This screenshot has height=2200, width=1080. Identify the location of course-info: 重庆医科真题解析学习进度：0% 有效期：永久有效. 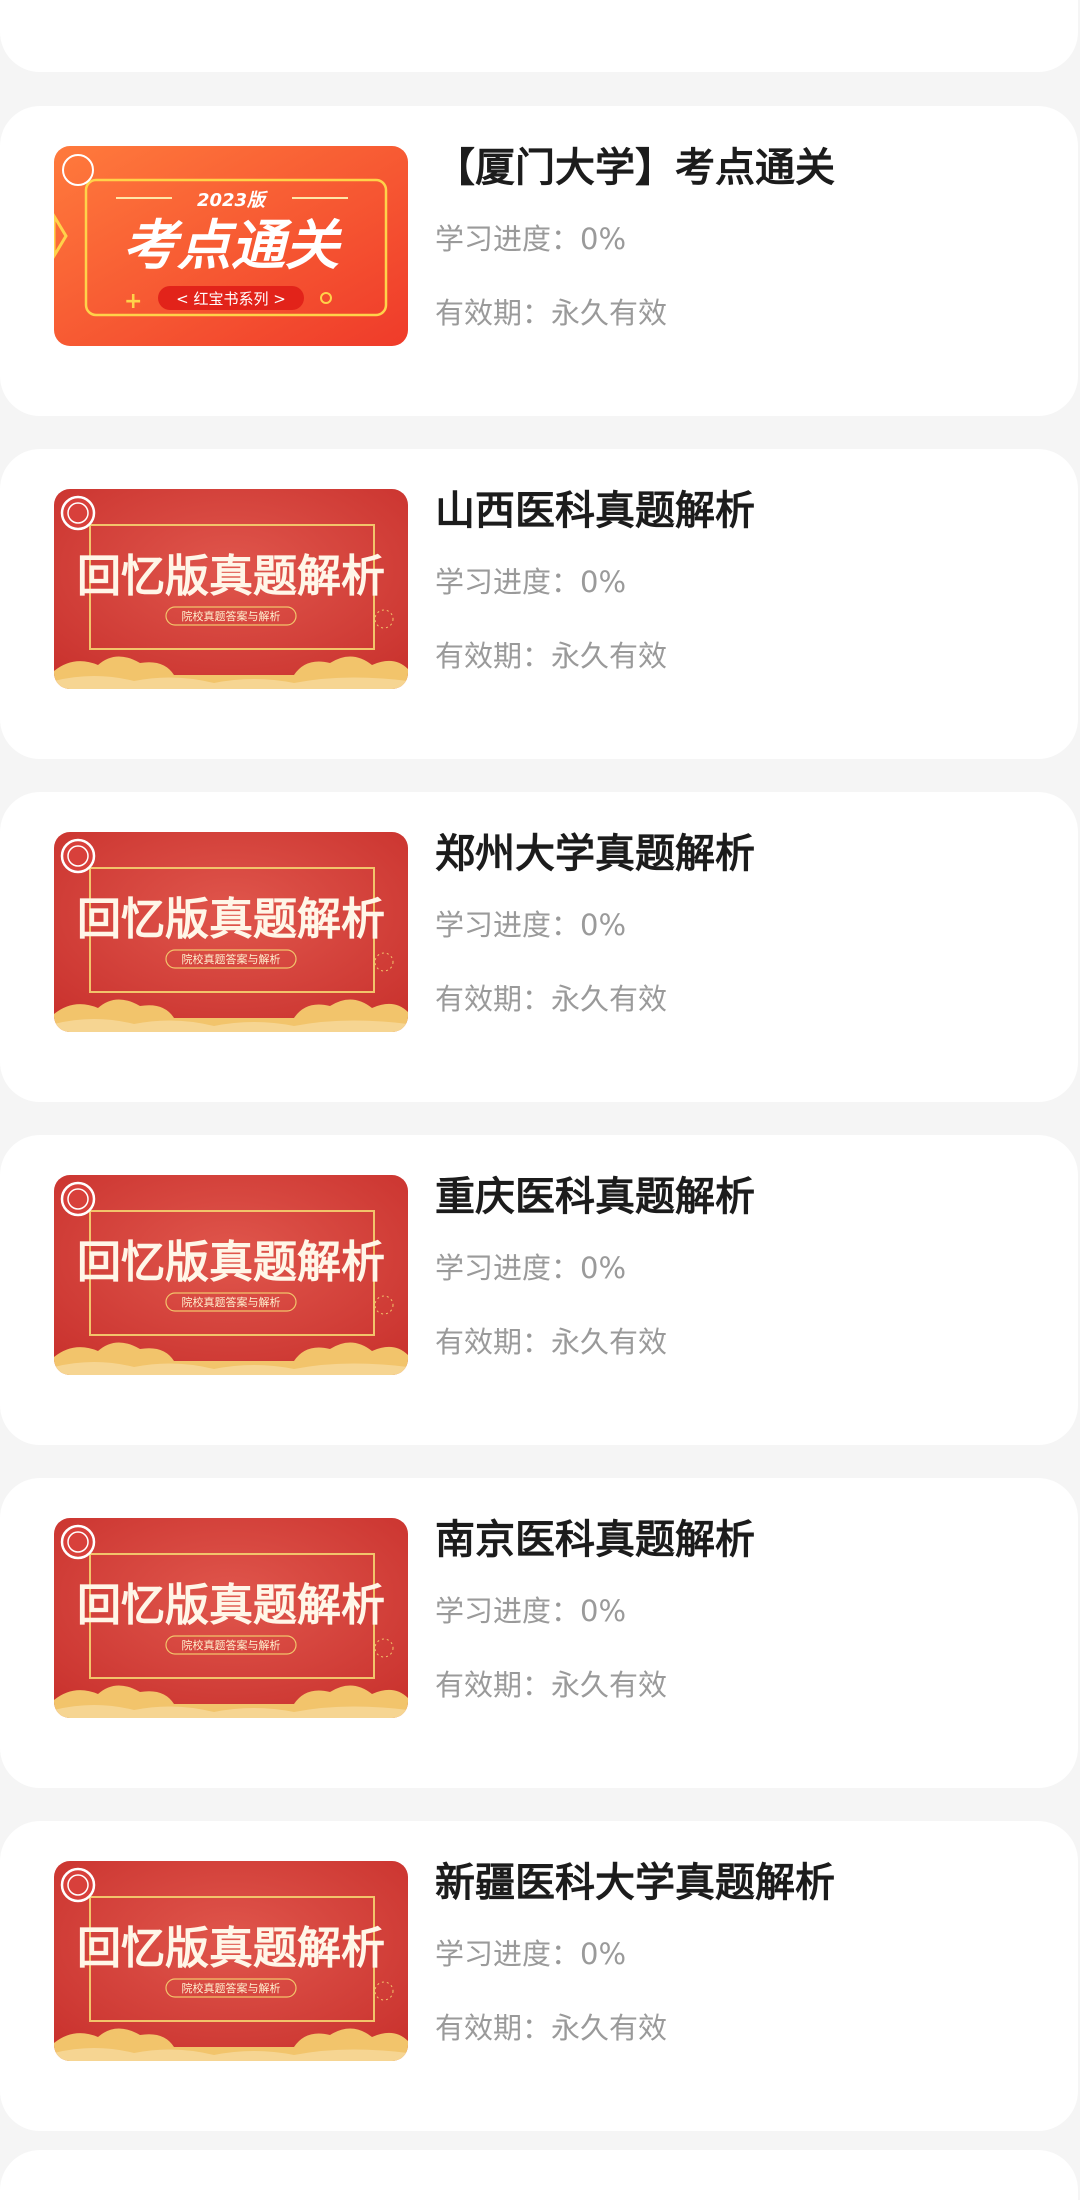
(746, 1265).